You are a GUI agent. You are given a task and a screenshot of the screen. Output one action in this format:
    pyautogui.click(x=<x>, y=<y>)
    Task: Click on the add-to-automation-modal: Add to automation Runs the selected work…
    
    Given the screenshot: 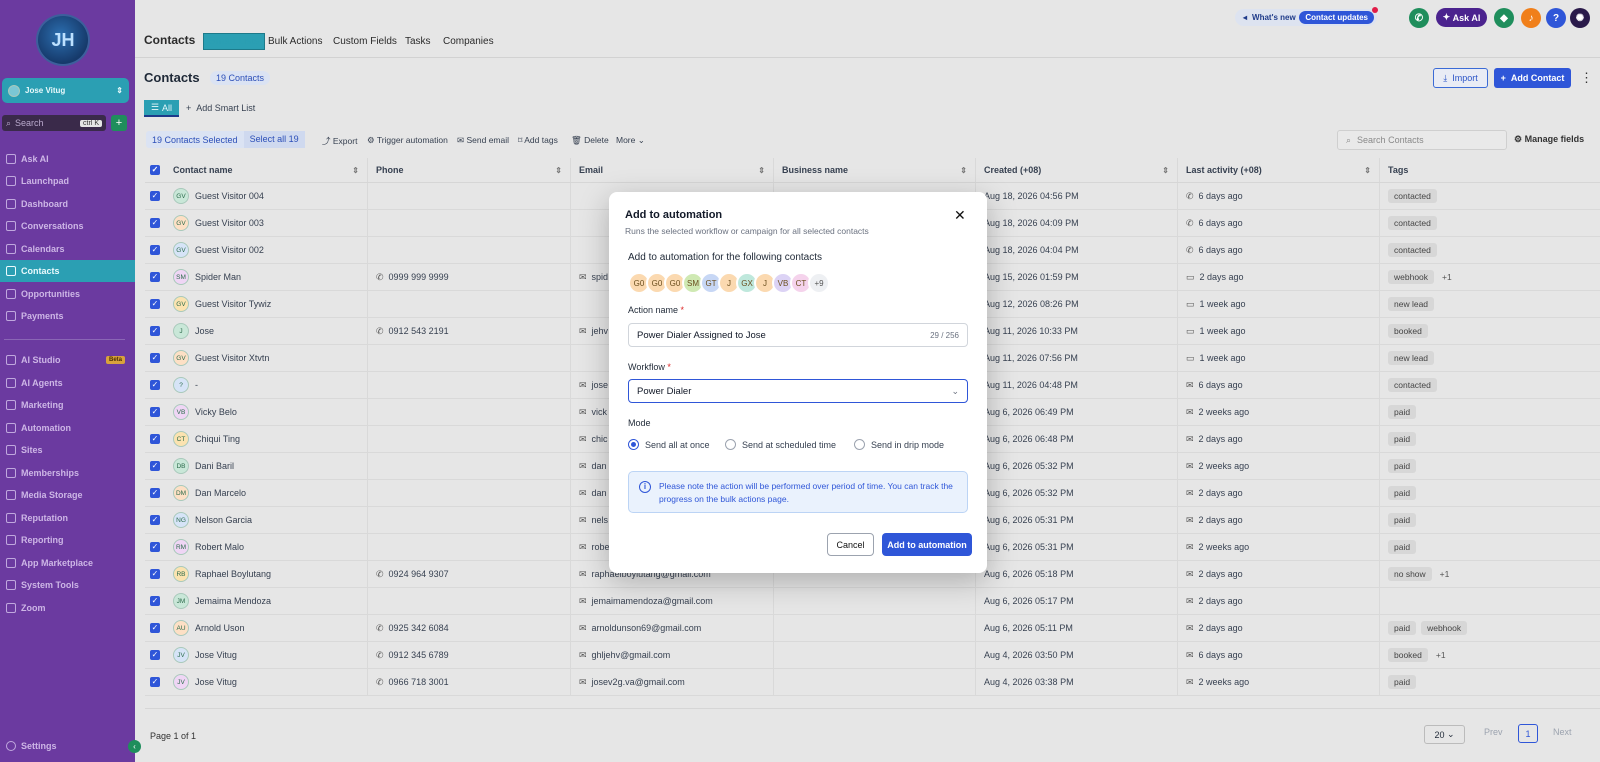 What is the action you would take?
    pyautogui.click(x=798, y=382)
    